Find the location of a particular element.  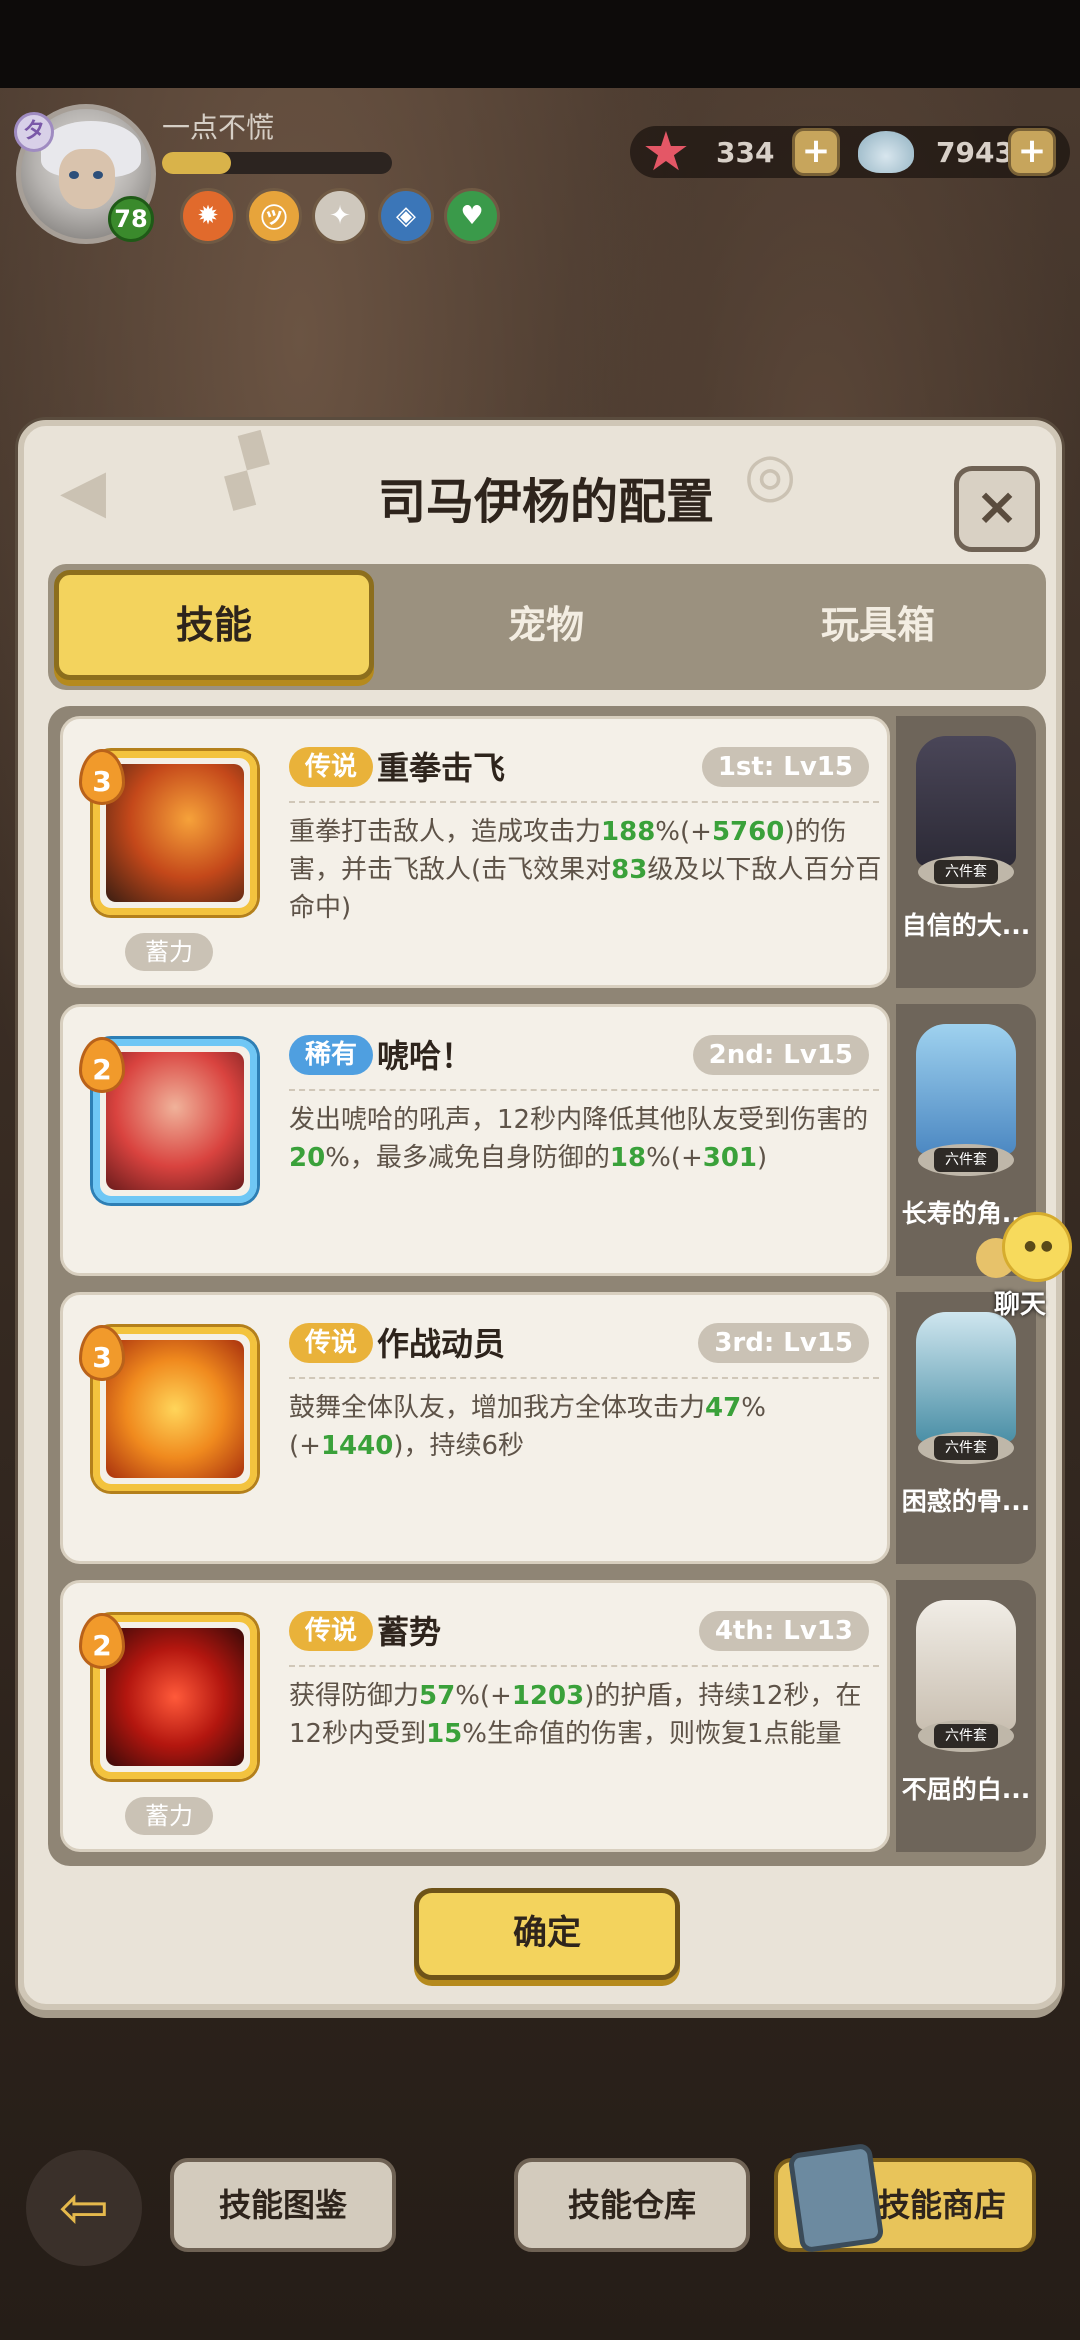

starfish-count: 334 is located at coordinates (745, 152).